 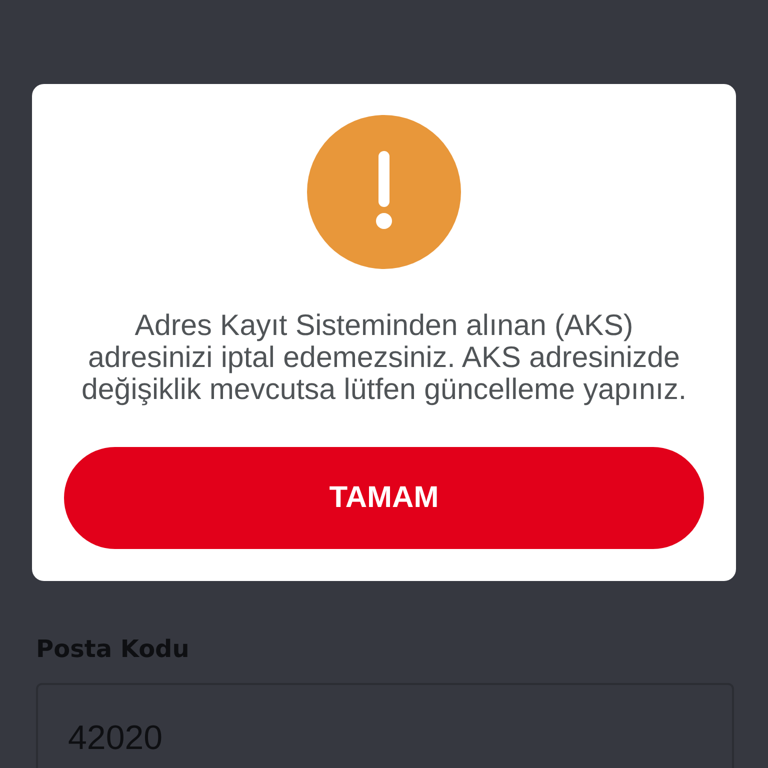 I want to click on ok-button: TAMAM, so click(x=384, y=498).